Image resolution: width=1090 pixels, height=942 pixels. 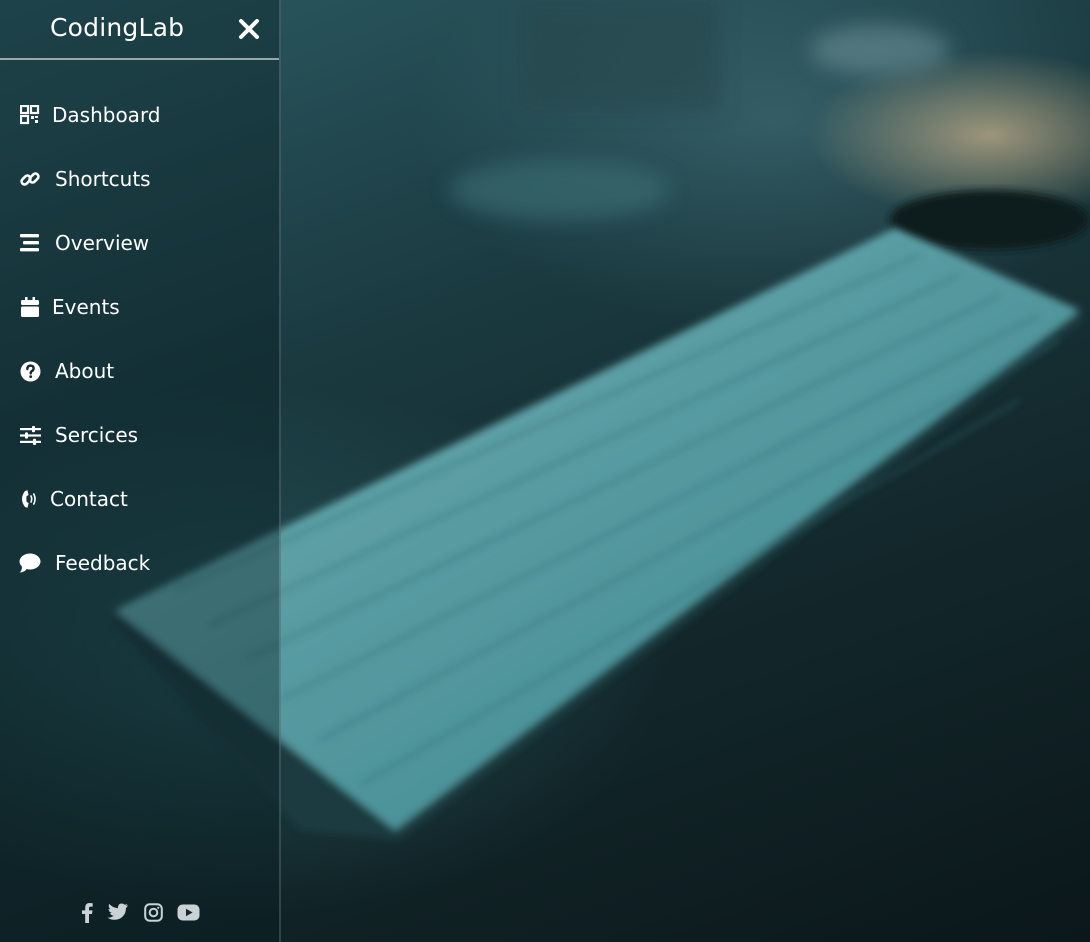 I want to click on sidebar-item-sercices: Sercices, so click(x=139, y=435).